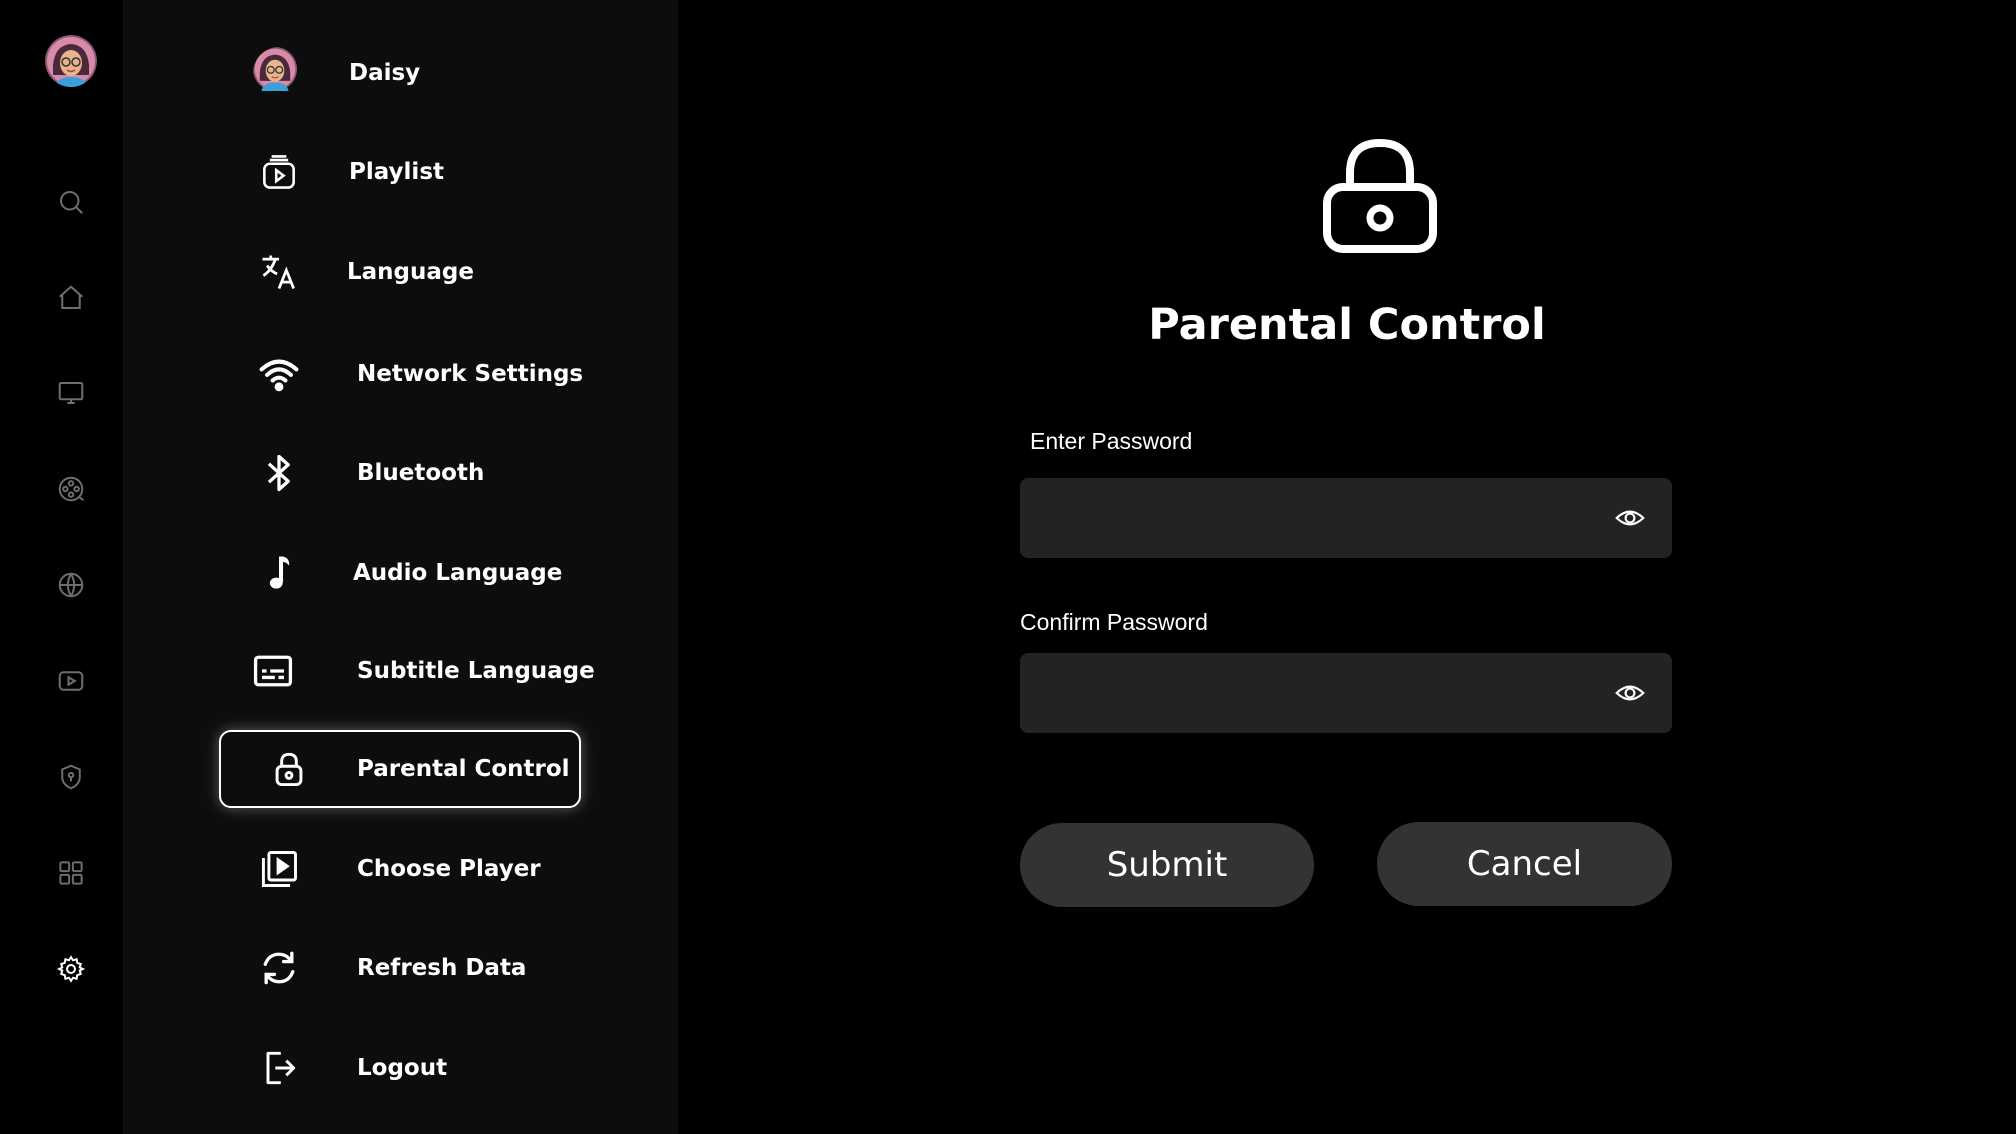 This screenshot has height=1134, width=2016. I want to click on music-note-icon, so click(279, 573).